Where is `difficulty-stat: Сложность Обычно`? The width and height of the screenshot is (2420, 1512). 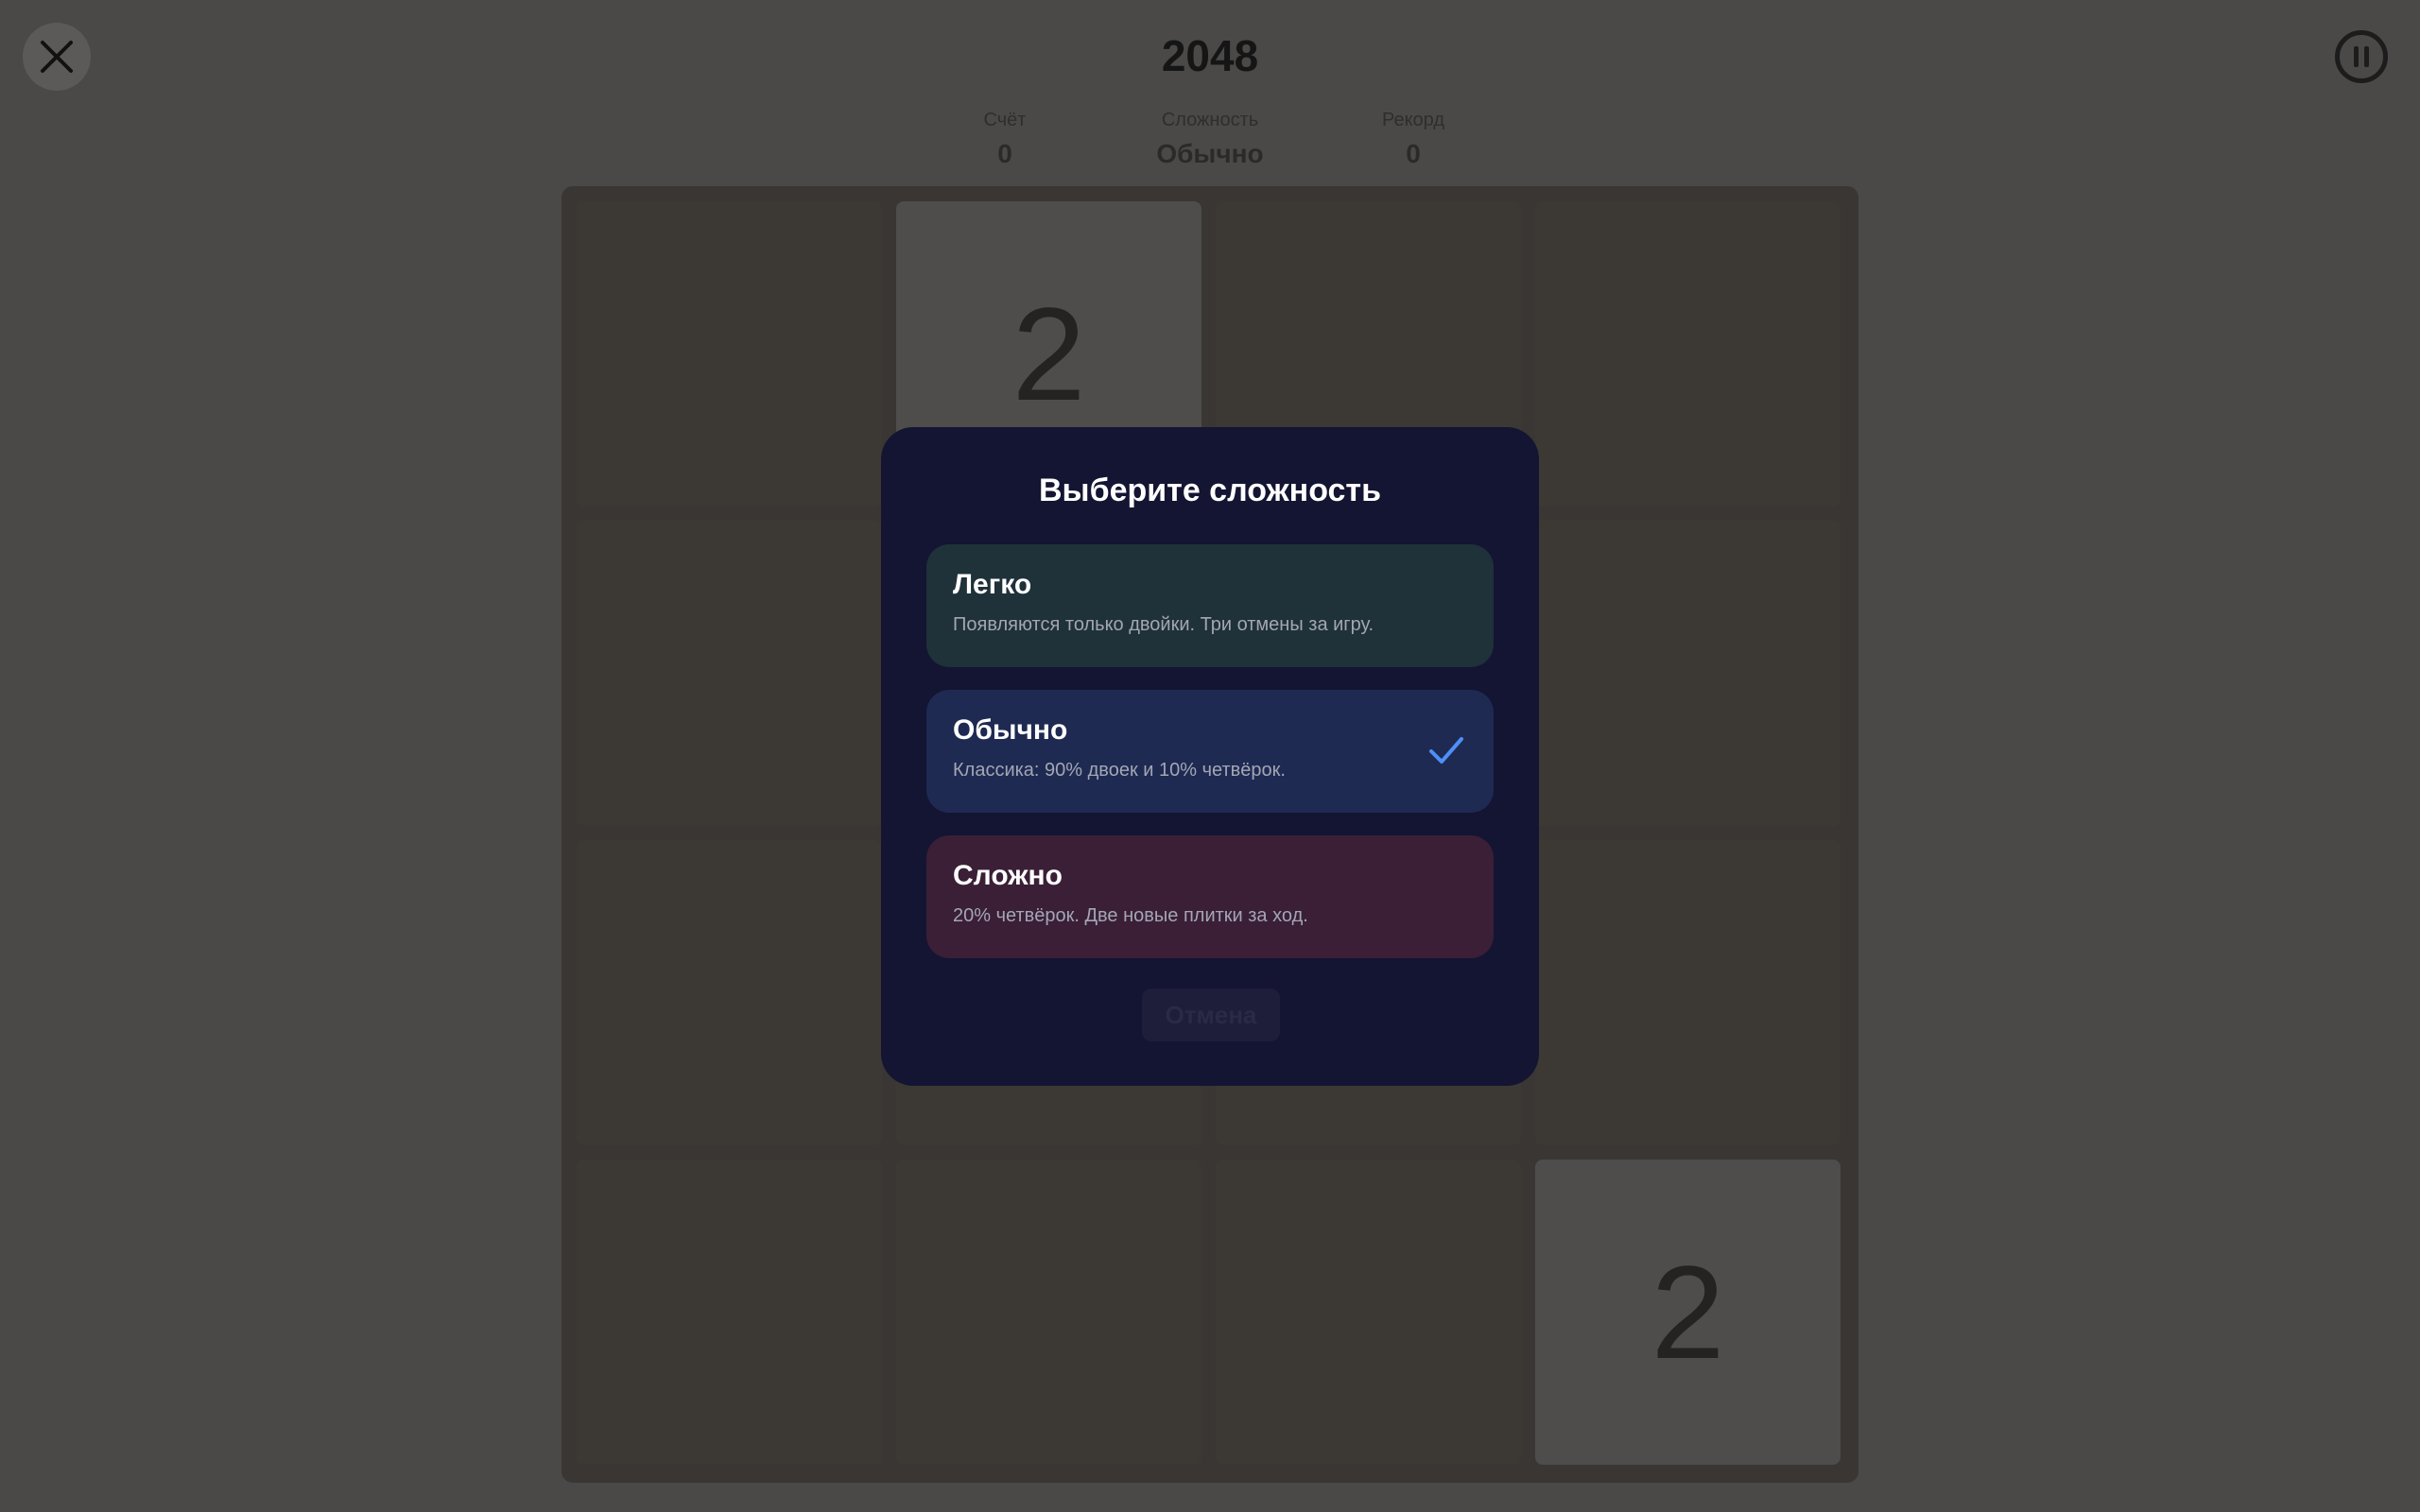
difficulty-stat: Сложность Обычно is located at coordinates (1210, 139).